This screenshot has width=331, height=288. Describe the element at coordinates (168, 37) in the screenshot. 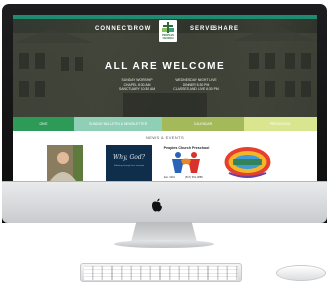

I see `logo-text: PEOPLES CHURCH` at that location.